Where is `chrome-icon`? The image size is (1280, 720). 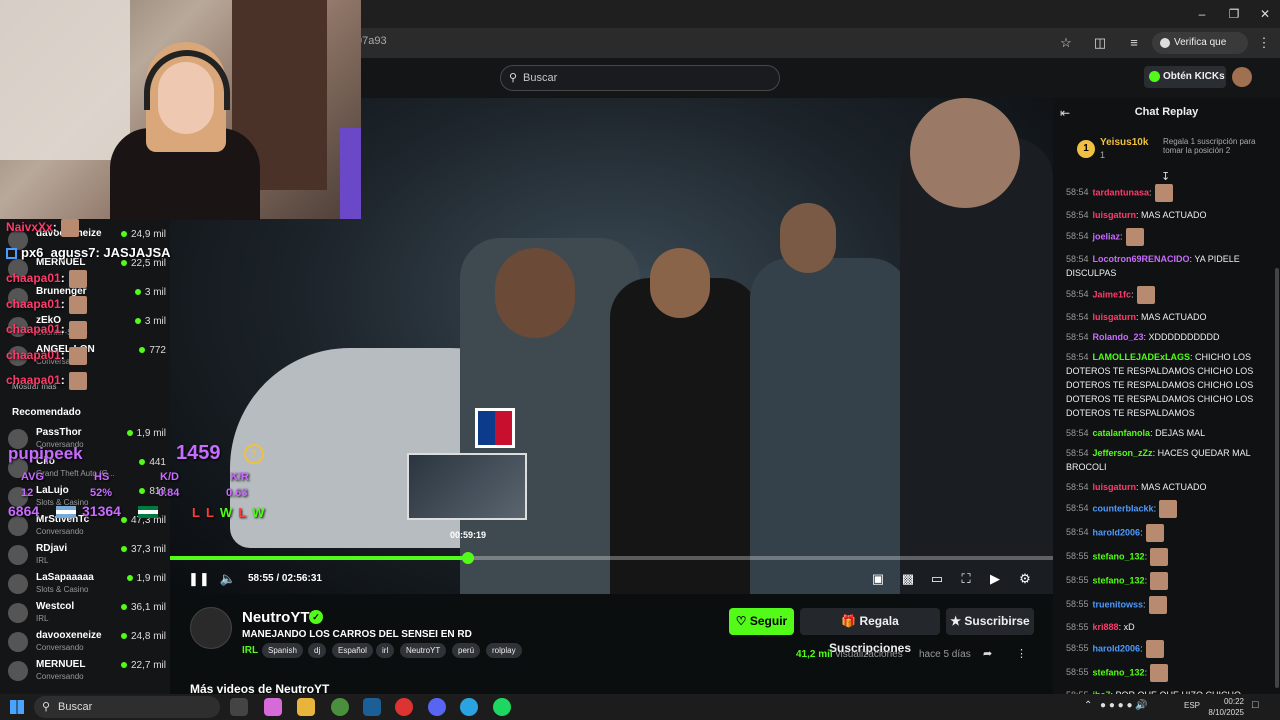
chrome-icon is located at coordinates (340, 707).